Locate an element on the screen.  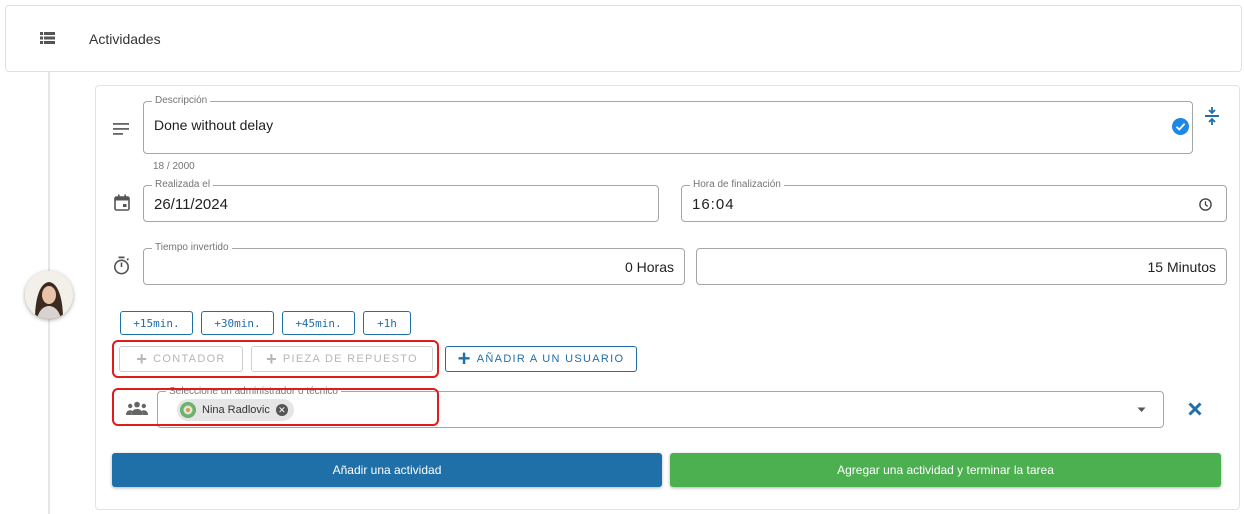
description-counter: 18 / 2000 is located at coordinates (174, 166).